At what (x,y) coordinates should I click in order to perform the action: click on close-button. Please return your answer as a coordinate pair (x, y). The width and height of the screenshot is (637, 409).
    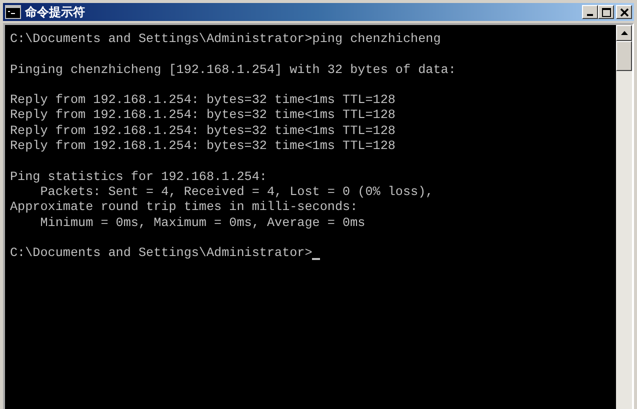
    Looking at the image, I should click on (624, 12).